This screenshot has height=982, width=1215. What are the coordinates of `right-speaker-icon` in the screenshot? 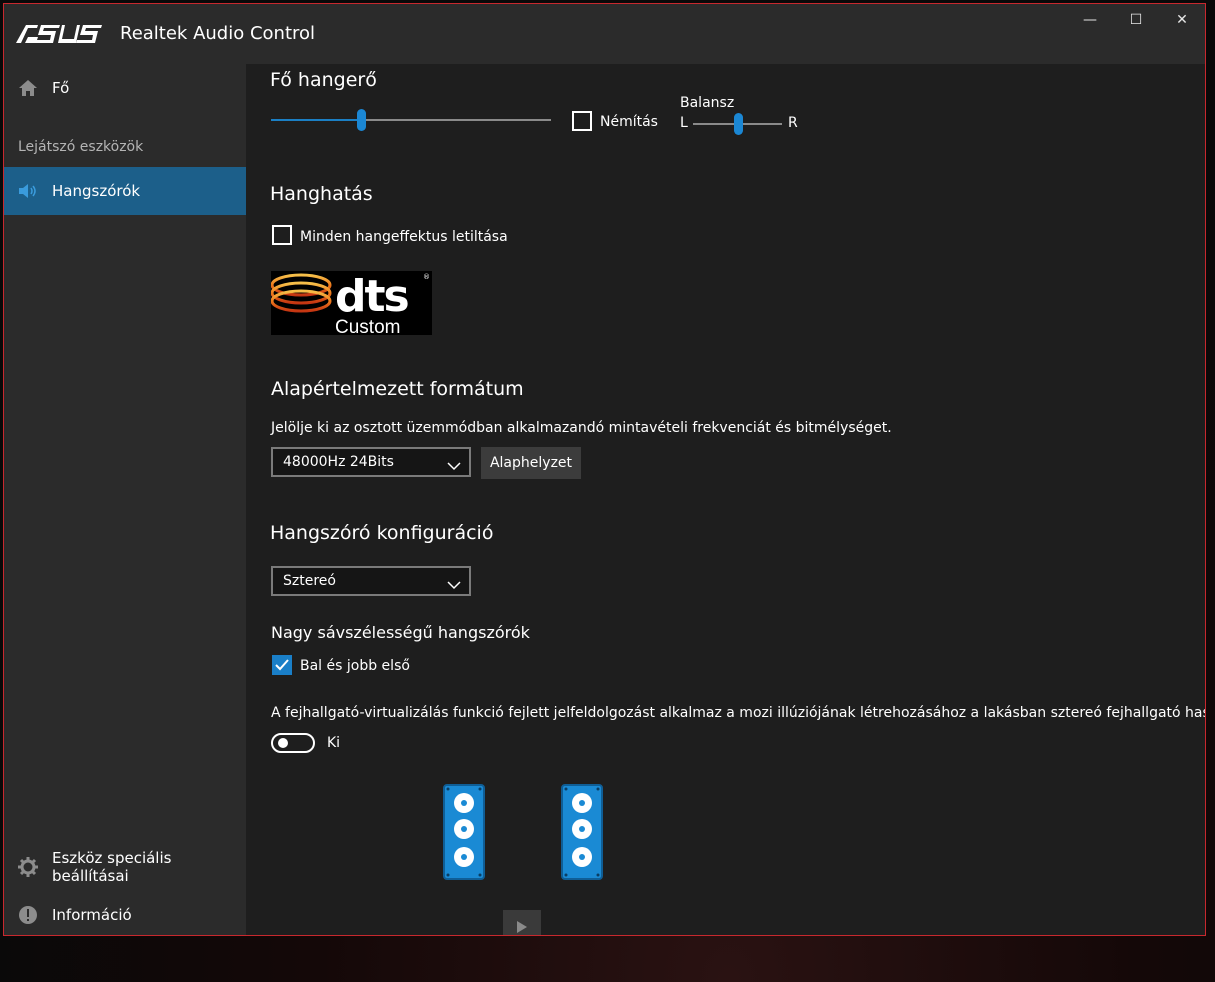 It's located at (582, 832).